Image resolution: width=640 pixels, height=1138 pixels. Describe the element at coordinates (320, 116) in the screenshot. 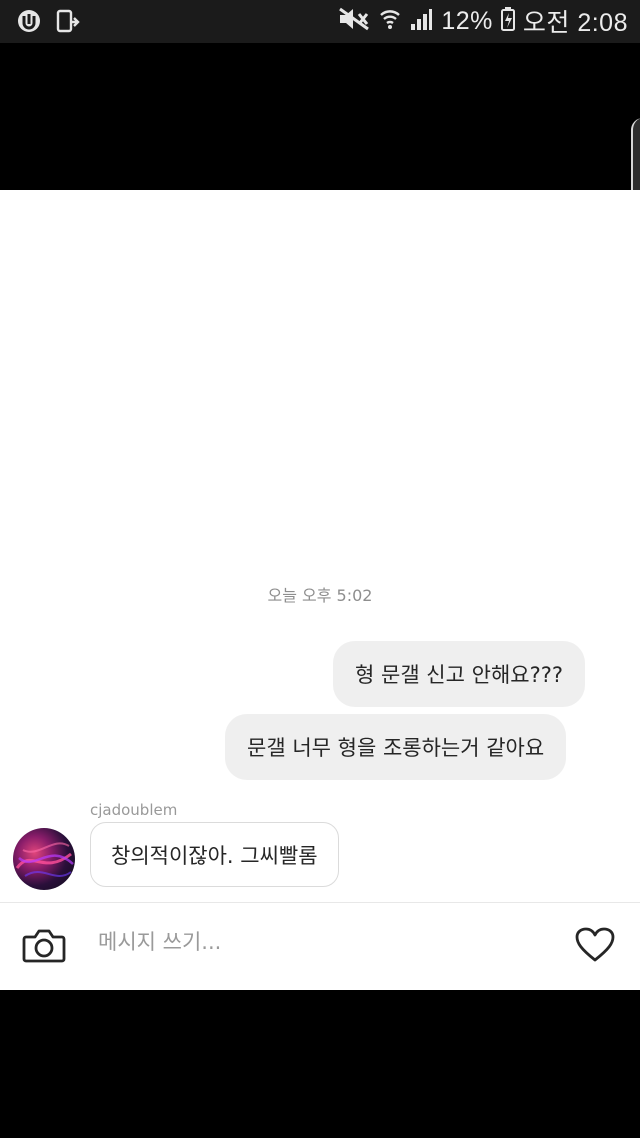

I see `top-black-area` at that location.